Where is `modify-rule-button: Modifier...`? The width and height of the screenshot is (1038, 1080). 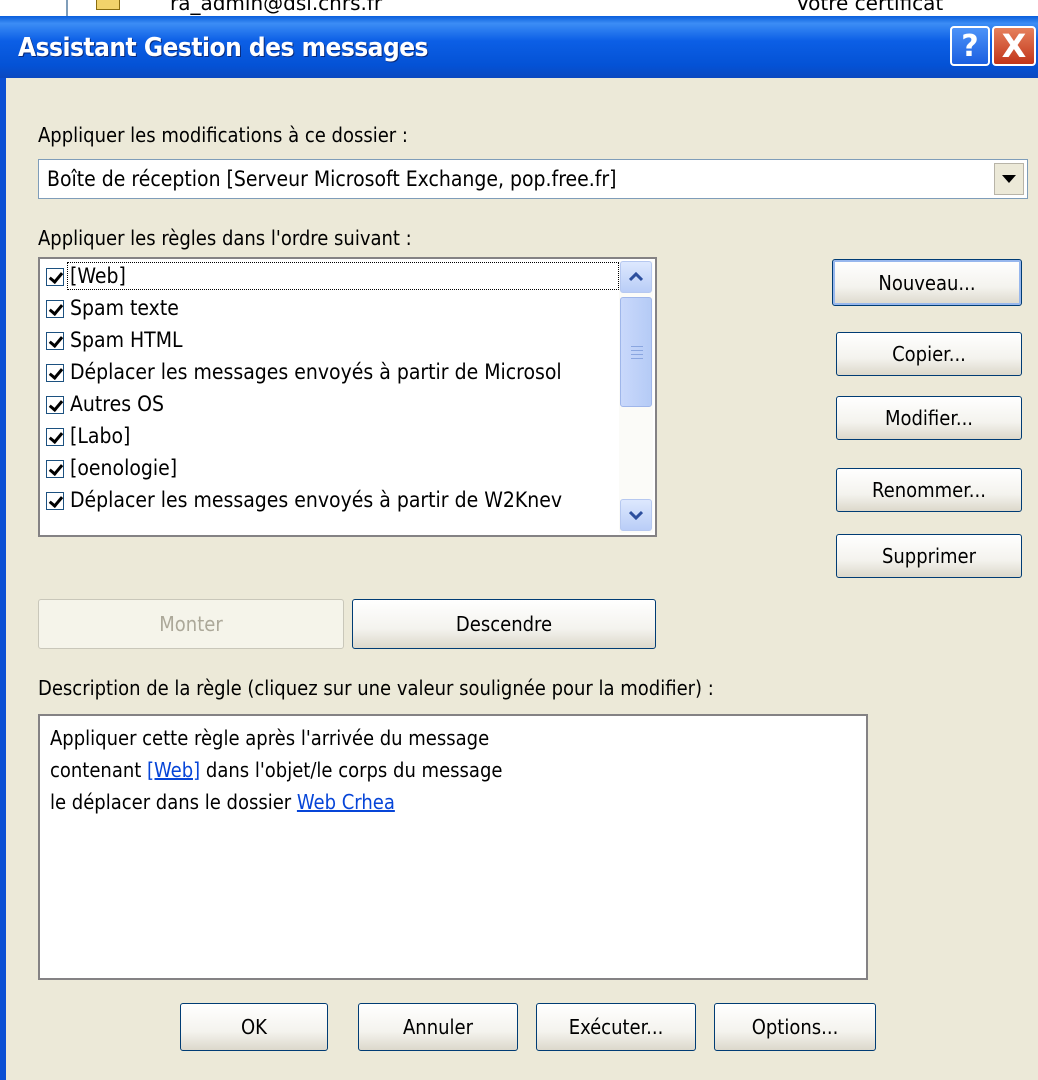 modify-rule-button: Modifier... is located at coordinates (929, 418).